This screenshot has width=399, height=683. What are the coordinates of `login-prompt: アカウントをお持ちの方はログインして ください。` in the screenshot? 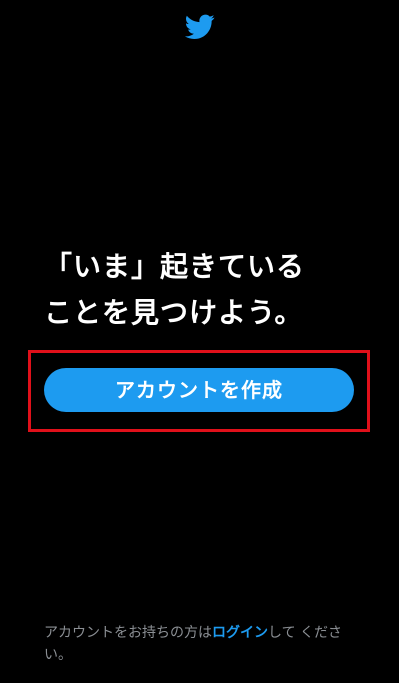 It's located at (201, 644).